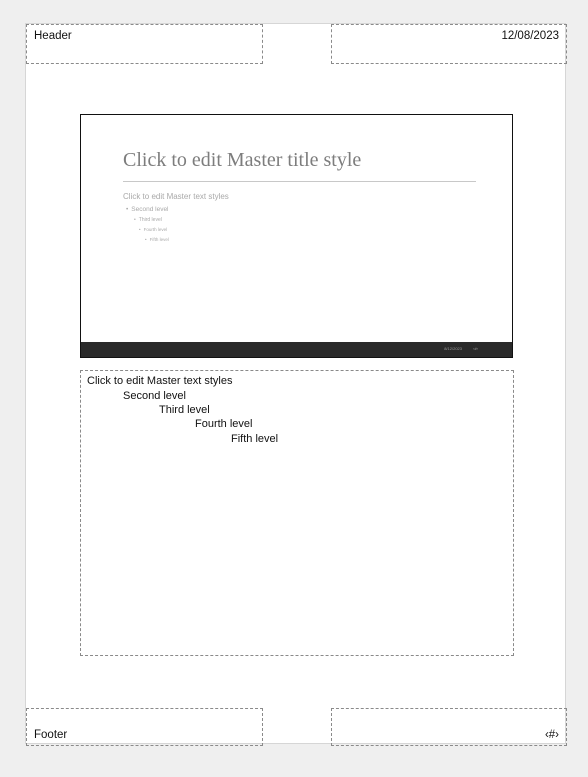 This screenshot has height=777, width=588. What do you see at coordinates (157, 239) in the screenshot?
I see `slide-text-level-5: • Fifth level` at bounding box center [157, 239].